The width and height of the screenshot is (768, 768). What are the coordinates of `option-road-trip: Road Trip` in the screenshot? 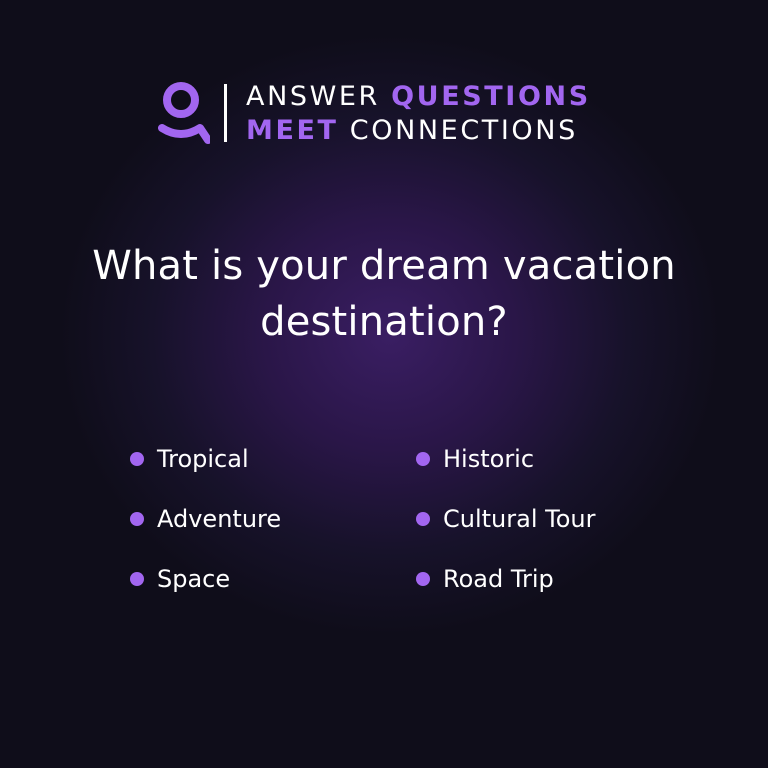 It's located at (485, 579).